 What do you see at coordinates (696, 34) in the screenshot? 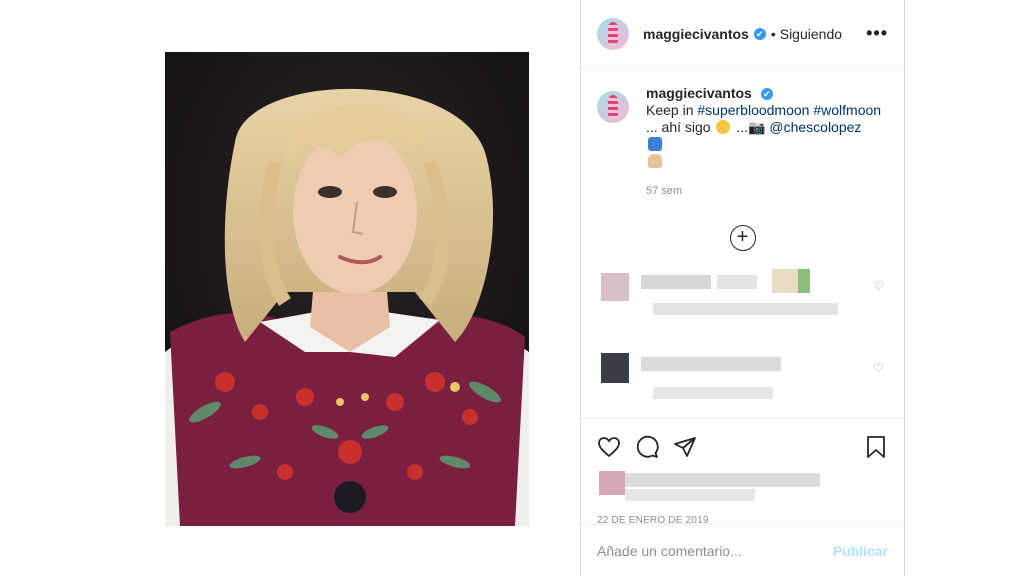
I see `header-username: maggiecivantos` at bounding box center [696, 34].